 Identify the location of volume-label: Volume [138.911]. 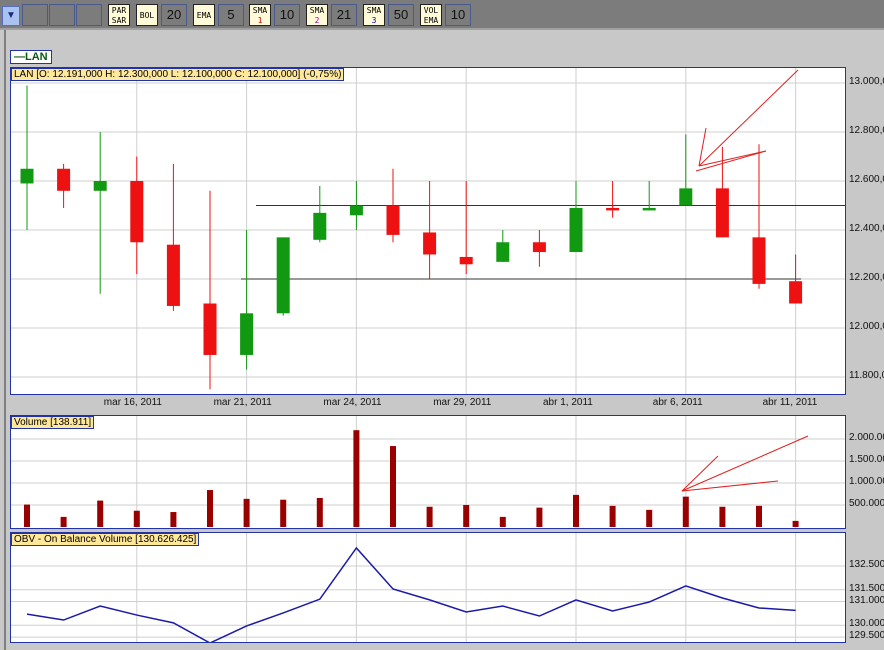
(53, 422).